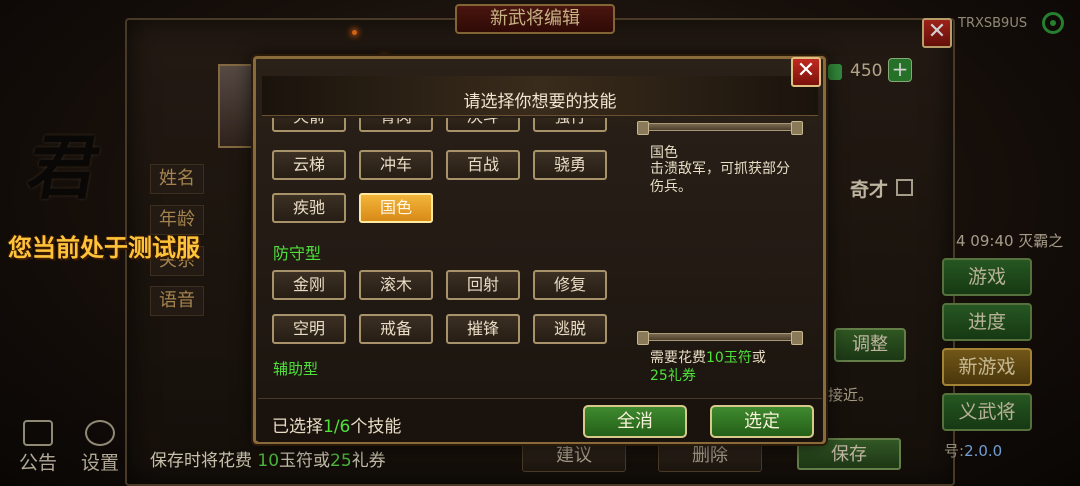 The width and height of the screenshot is (1080, 486). What do you see at coordinates (104, 248) in the screenshot?
I see `test-server-notice: 您当前处于测试服` at bounding box center [104, 248].